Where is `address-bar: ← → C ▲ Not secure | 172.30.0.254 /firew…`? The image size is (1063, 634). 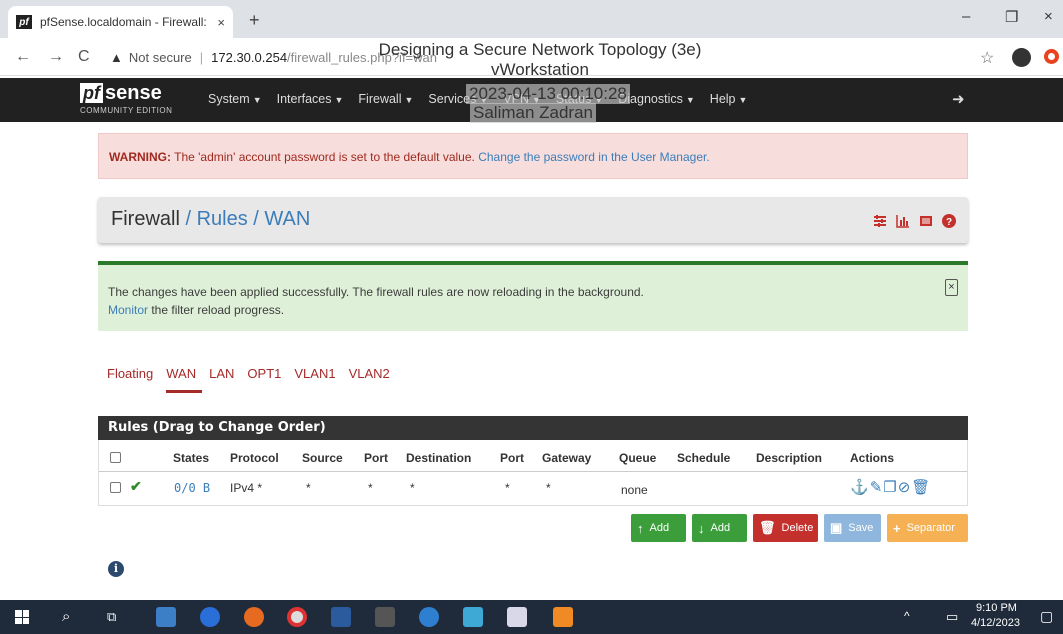
address-bar: ← → C ▲ Not secure | 172.30.0.254 /firew… is located at coordinates (531, 57).